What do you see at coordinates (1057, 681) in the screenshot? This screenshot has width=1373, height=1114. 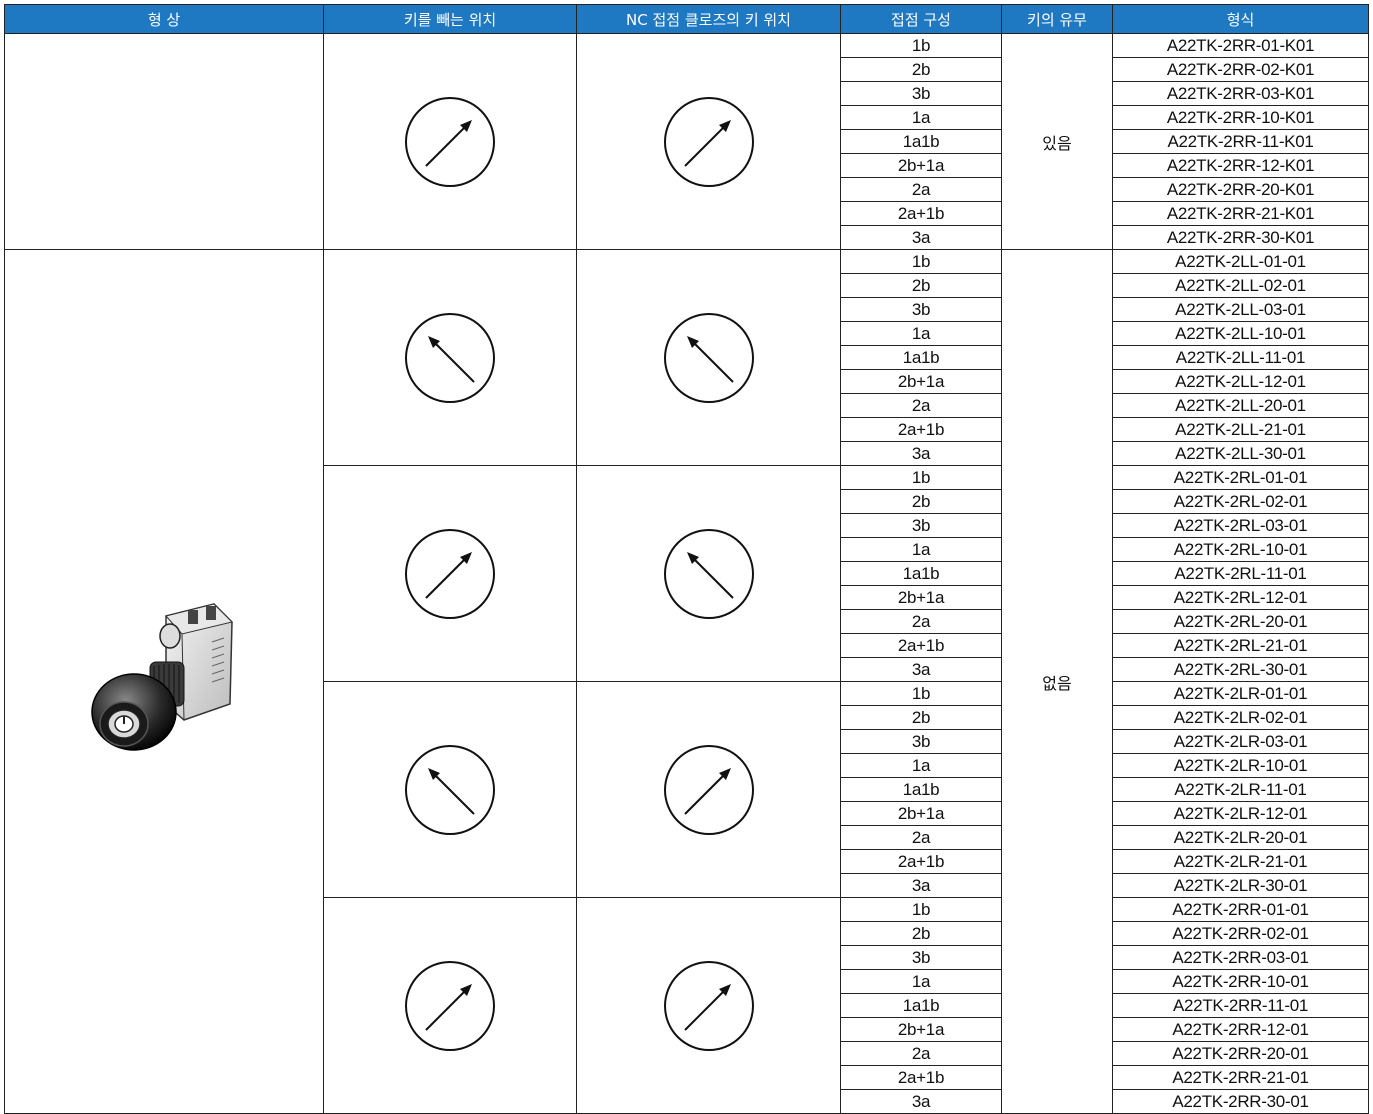 I see `key-presence-cell: 없음` at bounding box center [1057, 681].